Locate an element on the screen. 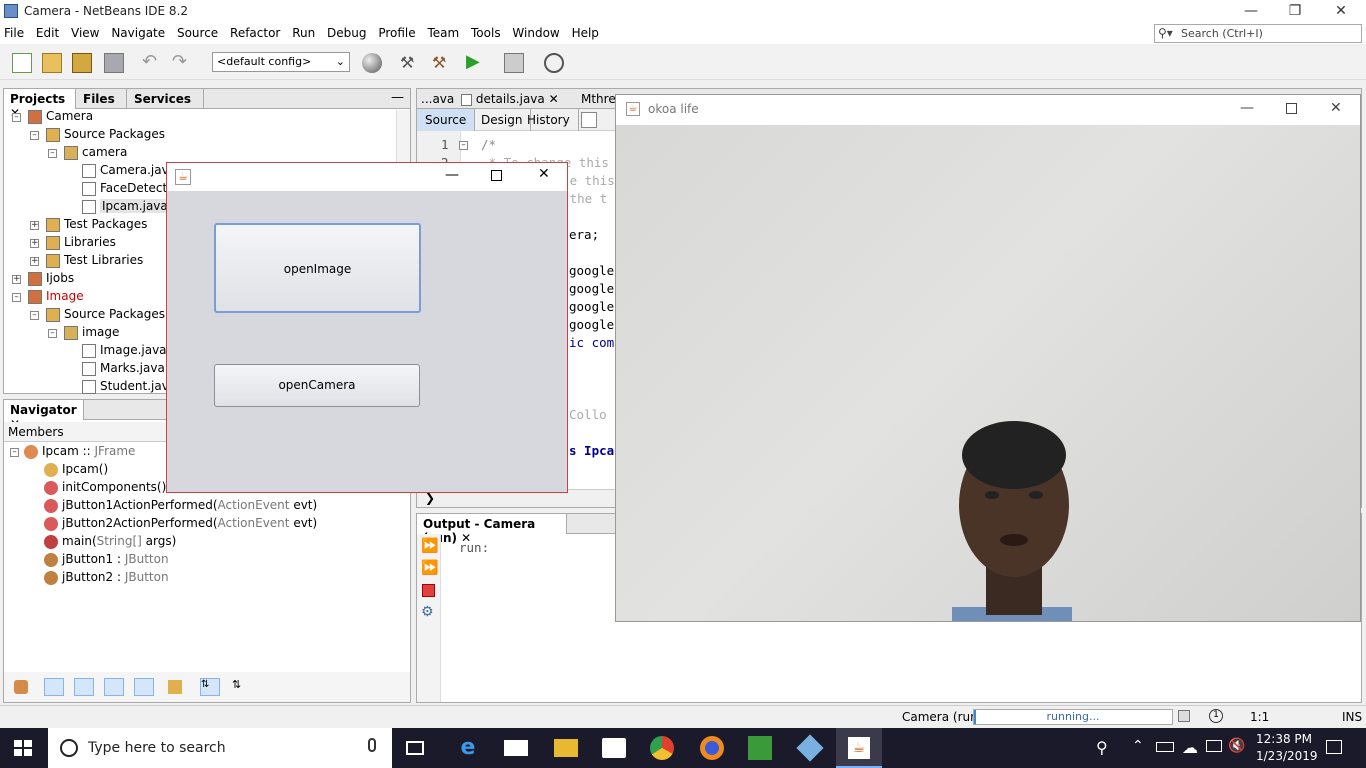  menu-view: View is located at coordinates (85, 32).